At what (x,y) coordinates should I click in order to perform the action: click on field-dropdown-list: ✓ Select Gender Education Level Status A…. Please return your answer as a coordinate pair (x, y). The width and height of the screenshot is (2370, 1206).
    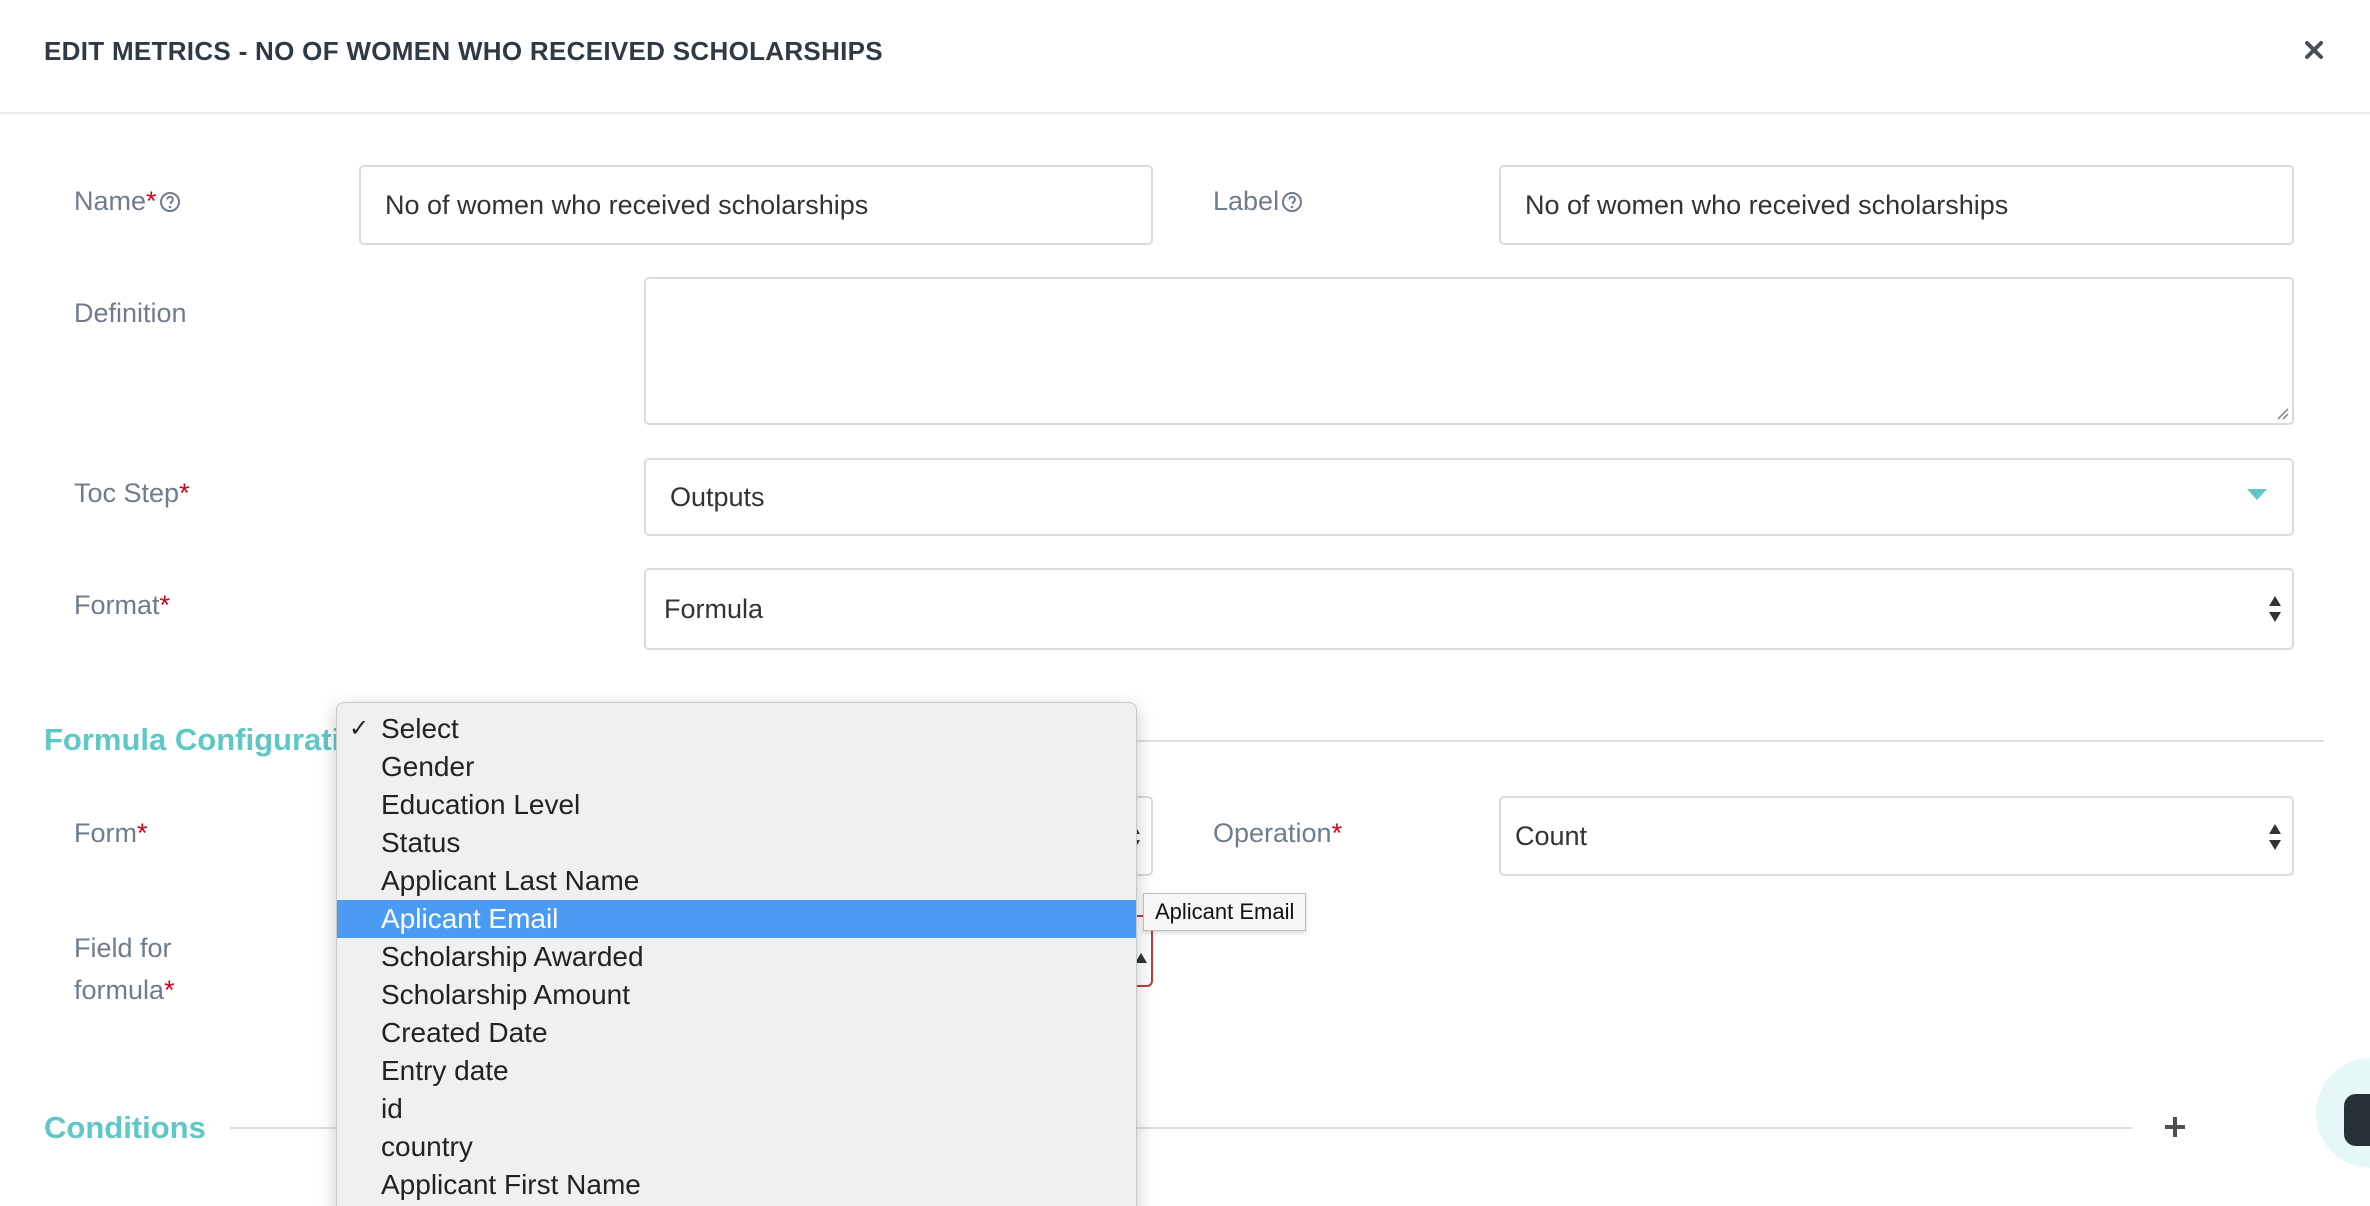
    Looking at the image, I should click on (736, 954).